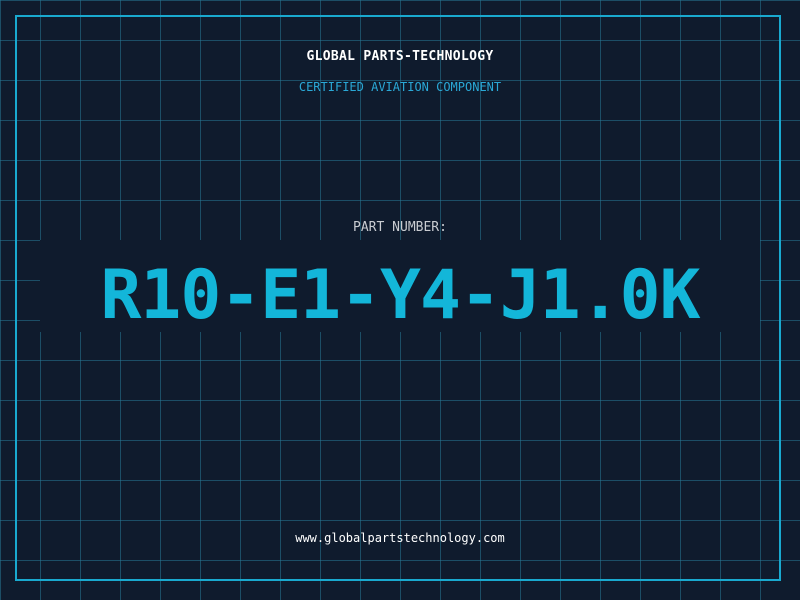  What do you see at coordinates (400, 538) in the screenshot?
I see `website-url: www.globalpartstechnology.com` at bounding box center [400, 538].